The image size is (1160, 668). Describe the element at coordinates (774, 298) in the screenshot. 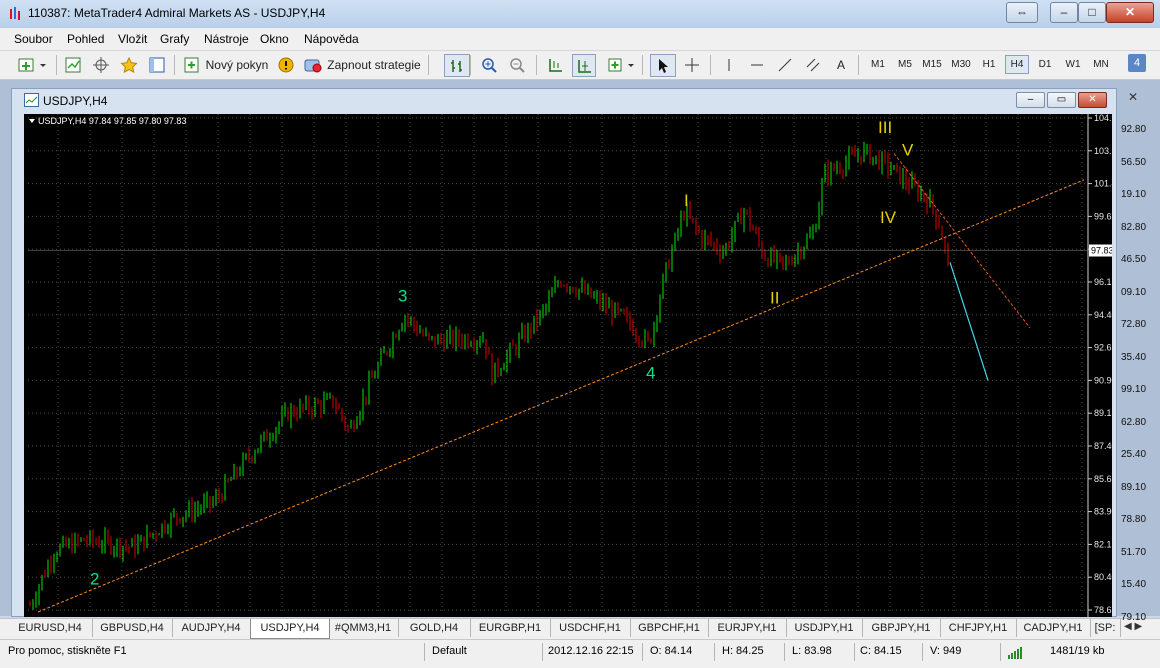

I see `wave-label: II` at that location.